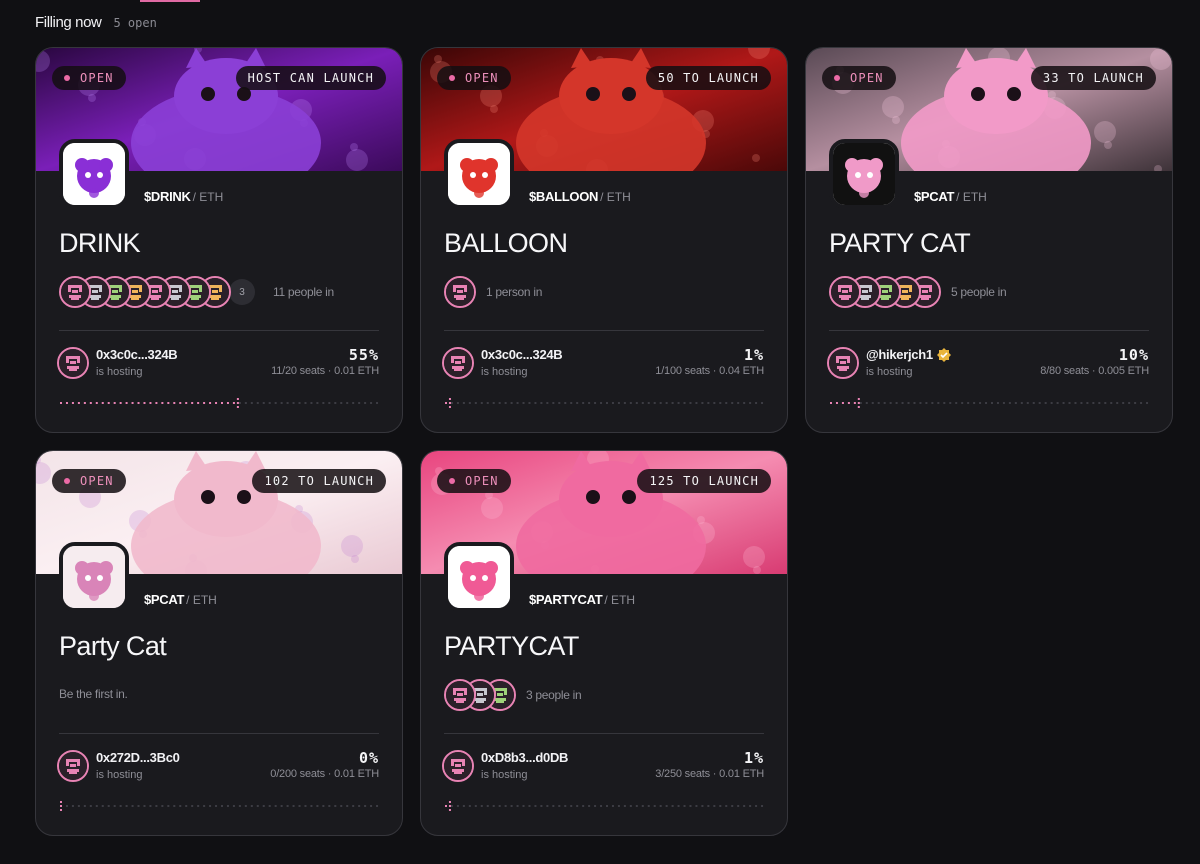 The image size is (1200, 864). I want to click on seats-info: 11/20 seats · 0.01 ETH, so click(325, 371).